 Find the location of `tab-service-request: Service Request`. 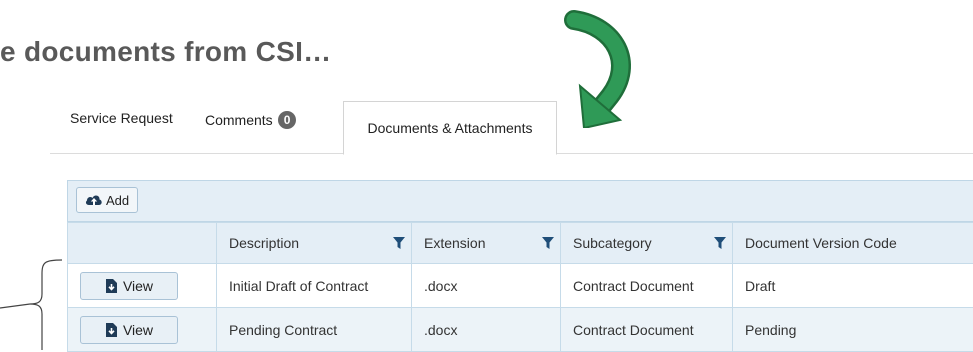

tab-service-request: Service Request is located at coordinates (121, 118).